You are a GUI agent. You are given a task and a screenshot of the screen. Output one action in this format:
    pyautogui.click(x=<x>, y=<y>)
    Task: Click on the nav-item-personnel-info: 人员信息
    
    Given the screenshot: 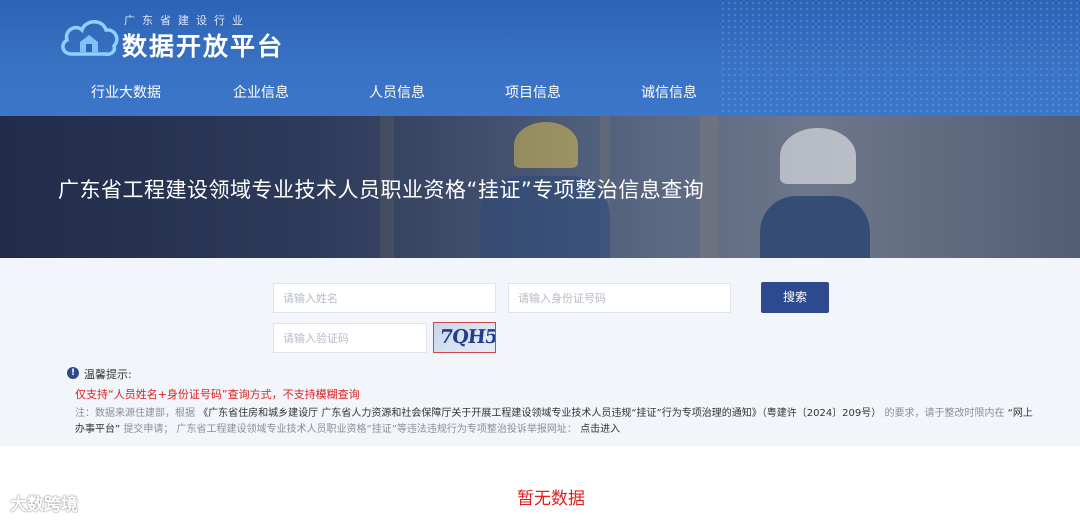 What is the action you would take?
    pyautogui.click(x=397, y=93)
    